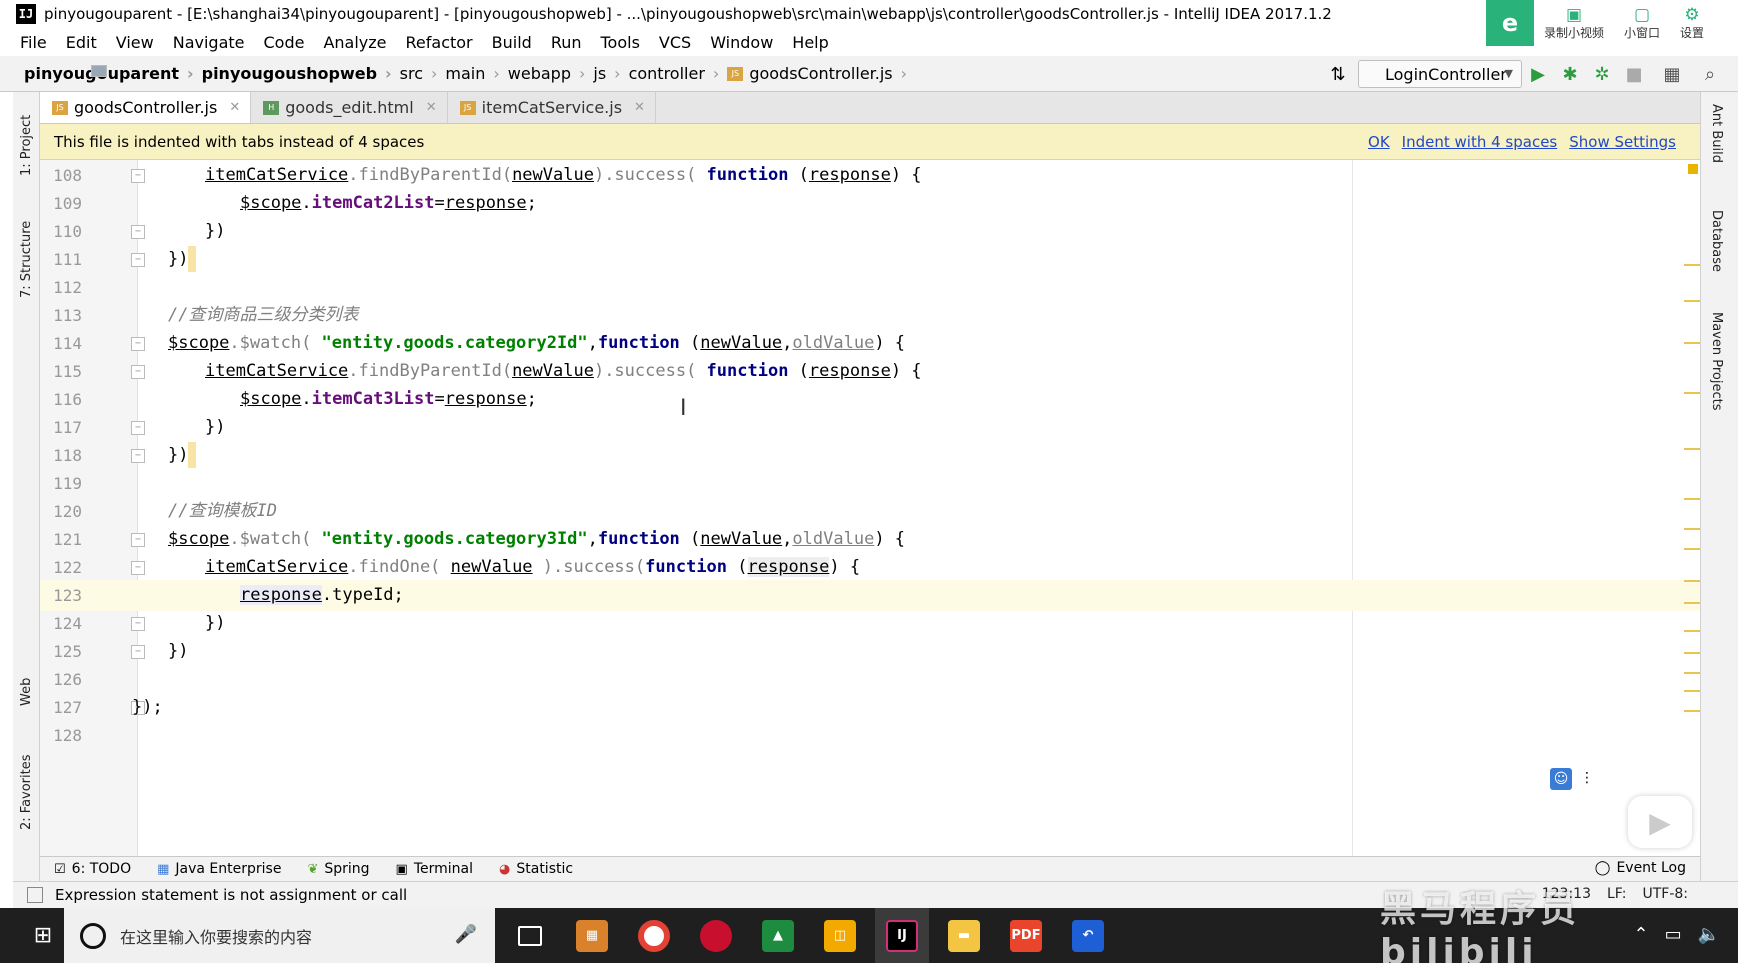 The width and height of the screenshot is (1738, 963). Describe the element at coordinates (26, 692) in the screenshot. I see `tool-web: Web` at that location.